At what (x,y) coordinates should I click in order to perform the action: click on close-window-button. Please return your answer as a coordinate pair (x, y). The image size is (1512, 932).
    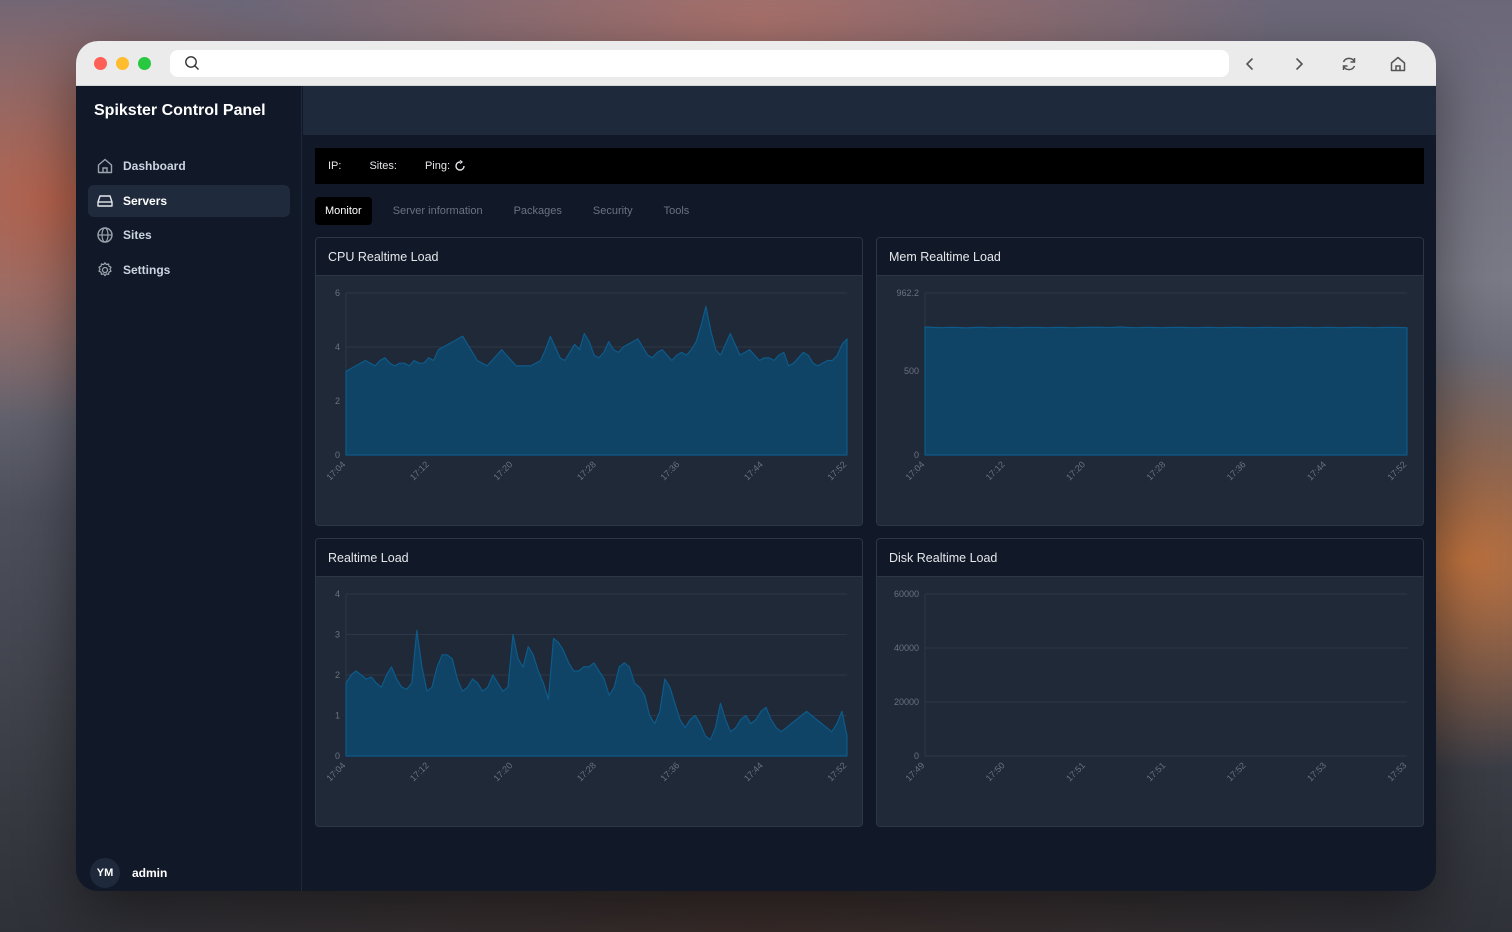
    Looking at the image, I should click on (100, 63).